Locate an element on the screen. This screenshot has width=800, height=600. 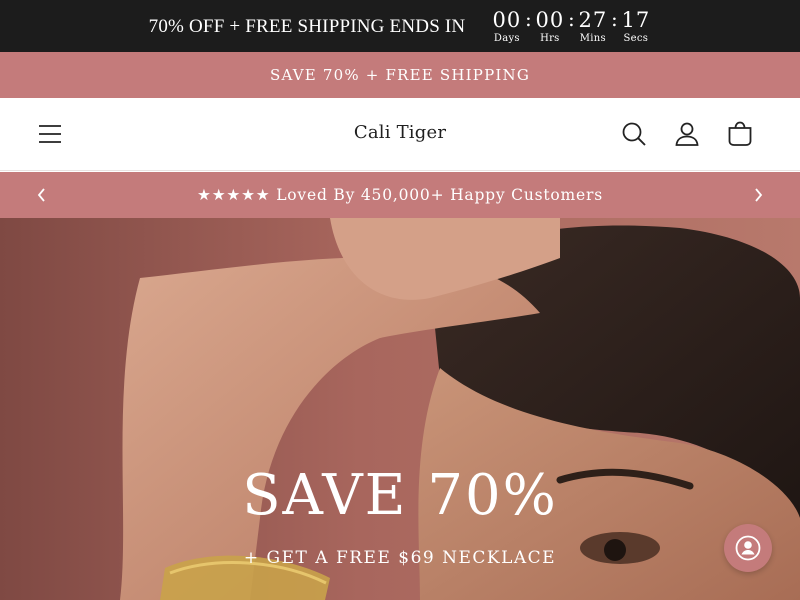
promo-bar: SAVE 70% + FREE SHIPPING is located at coordinates (400, 75).